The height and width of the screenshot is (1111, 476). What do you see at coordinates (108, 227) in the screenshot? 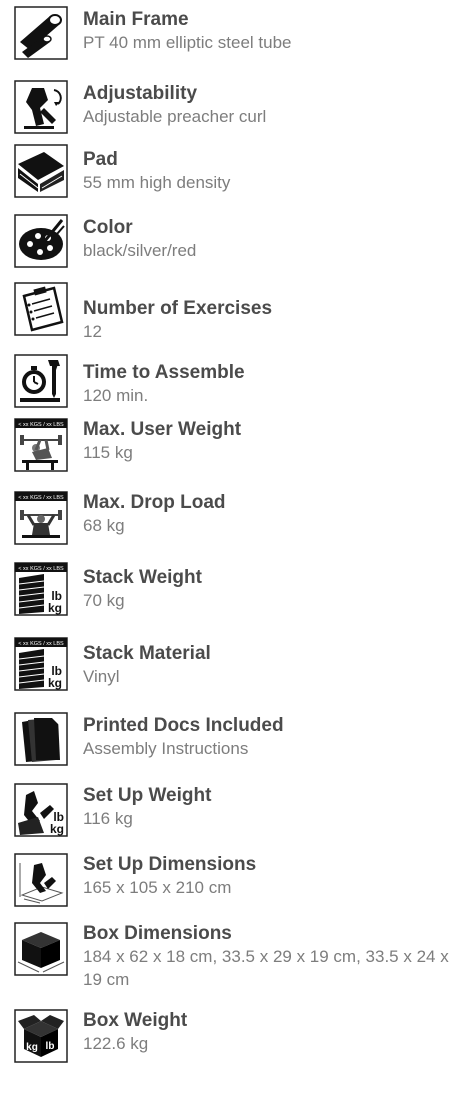
I see `spec-label: Color` at bounding box center [108, 227].